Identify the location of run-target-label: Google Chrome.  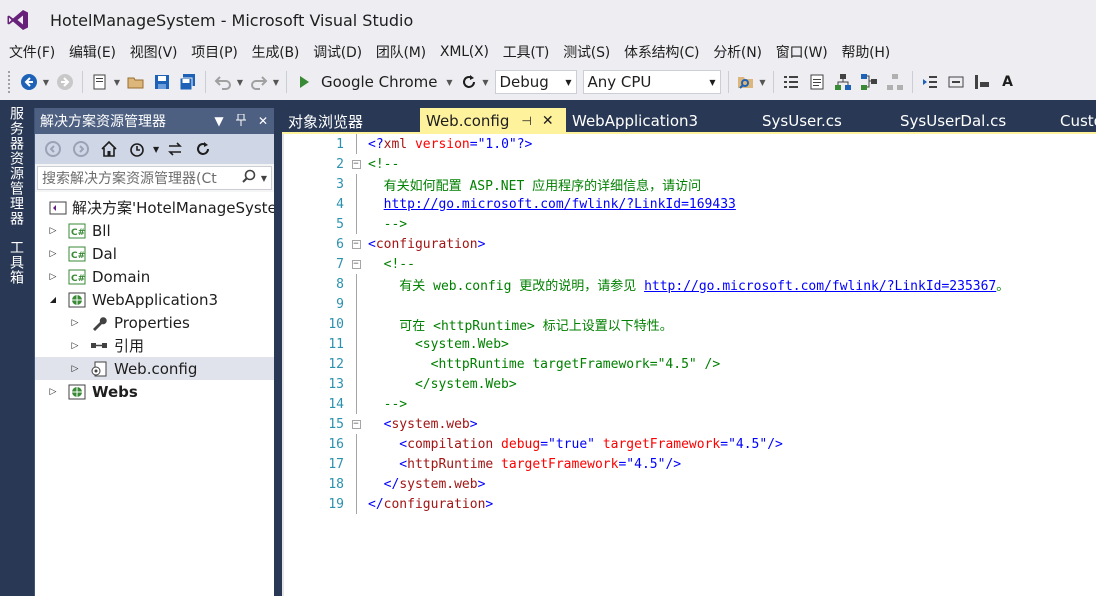
(379, 82).